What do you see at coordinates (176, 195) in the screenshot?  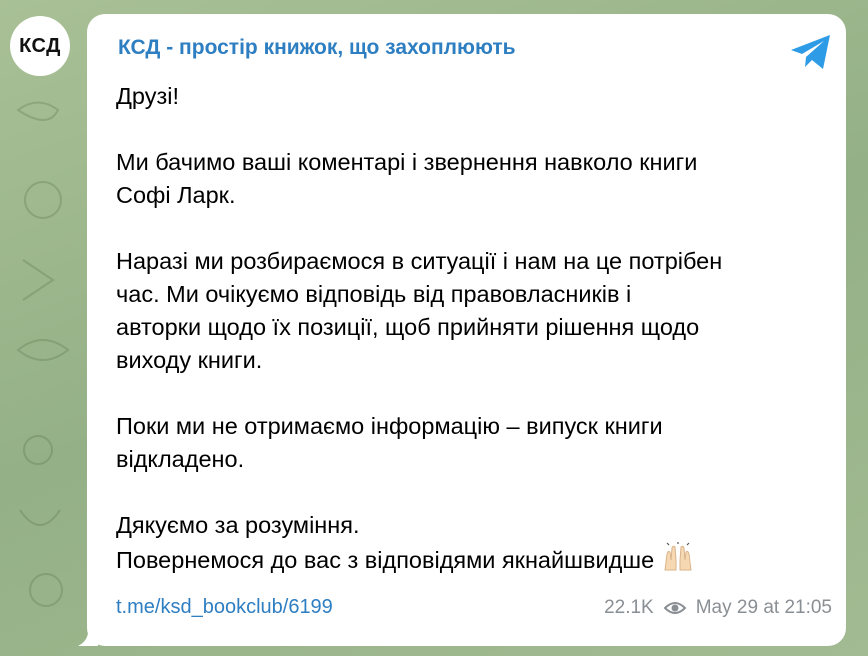 I see `text-line: Софі Ларк.` at bounding box center [176, 195].